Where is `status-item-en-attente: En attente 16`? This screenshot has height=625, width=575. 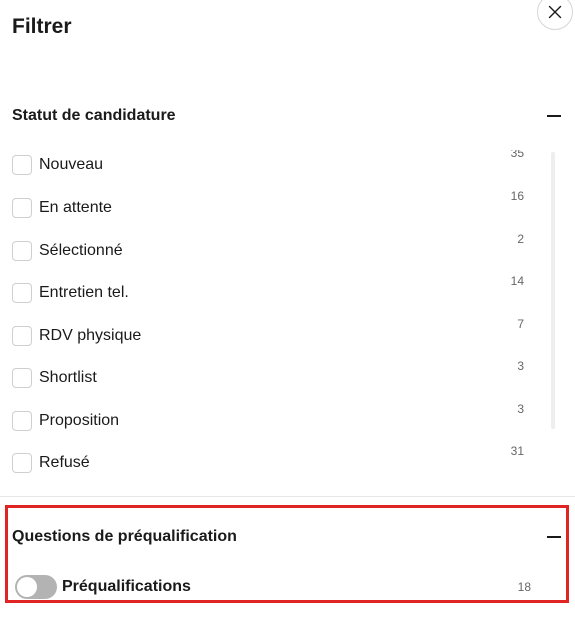 status-item-en-attente: En attente 16 is located at coordinates (272, 204).